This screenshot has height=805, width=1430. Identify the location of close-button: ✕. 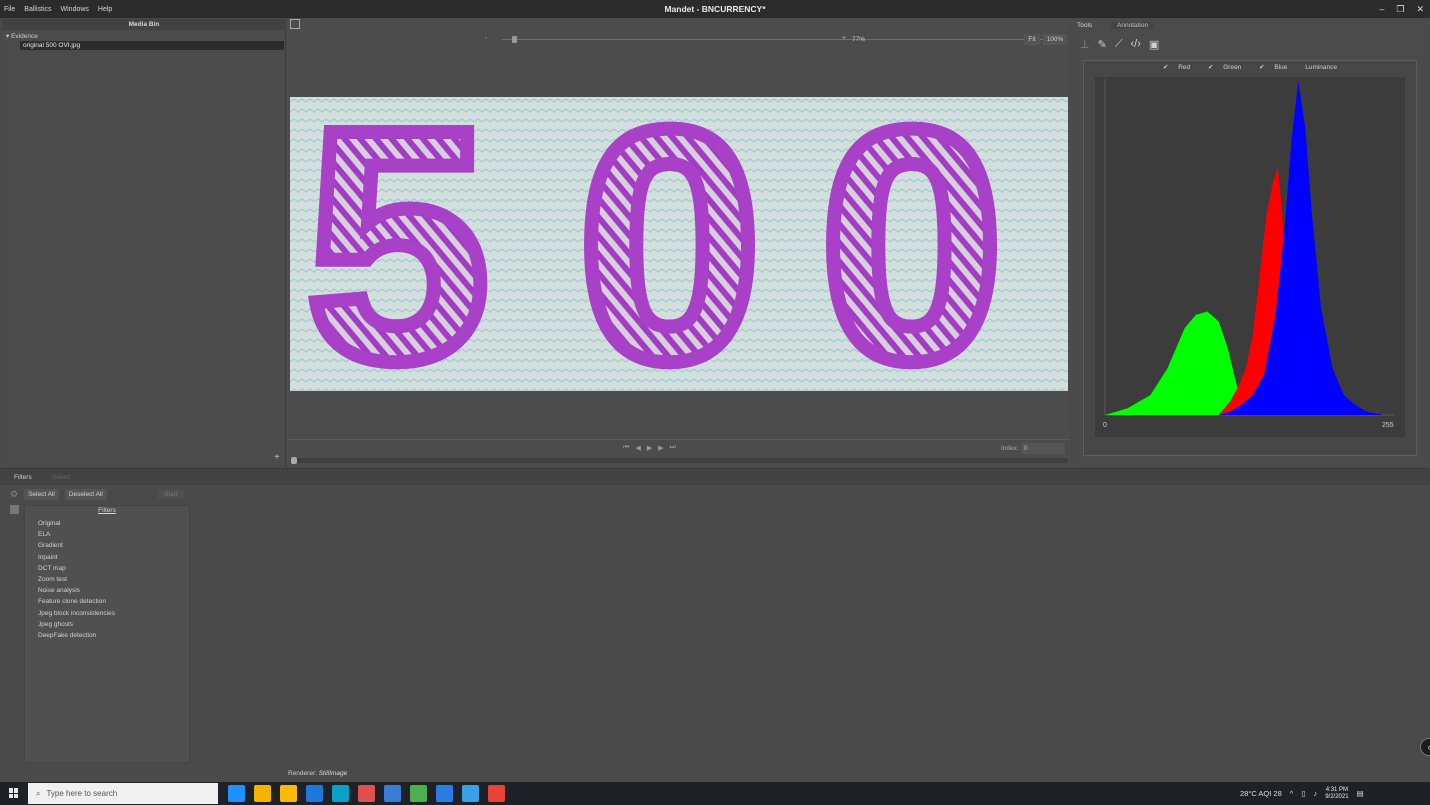
(1420, 9).